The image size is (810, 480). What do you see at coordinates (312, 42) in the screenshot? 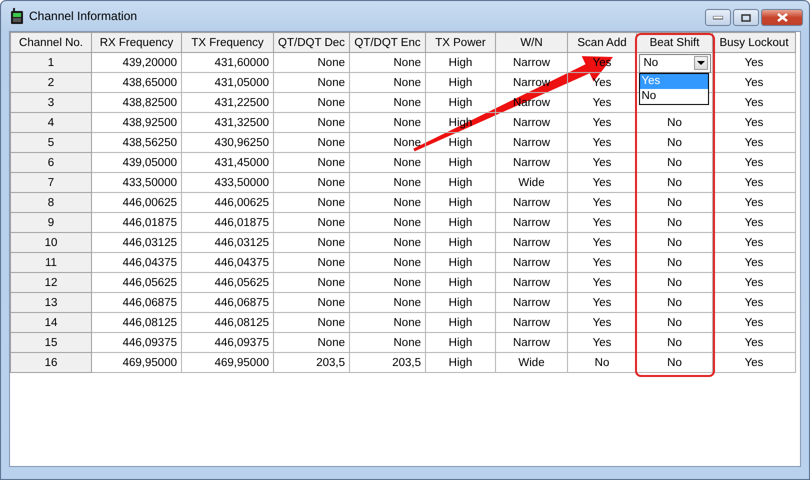
I see `column-header: QT/DQT Dec` at bounding box center [312, 42].